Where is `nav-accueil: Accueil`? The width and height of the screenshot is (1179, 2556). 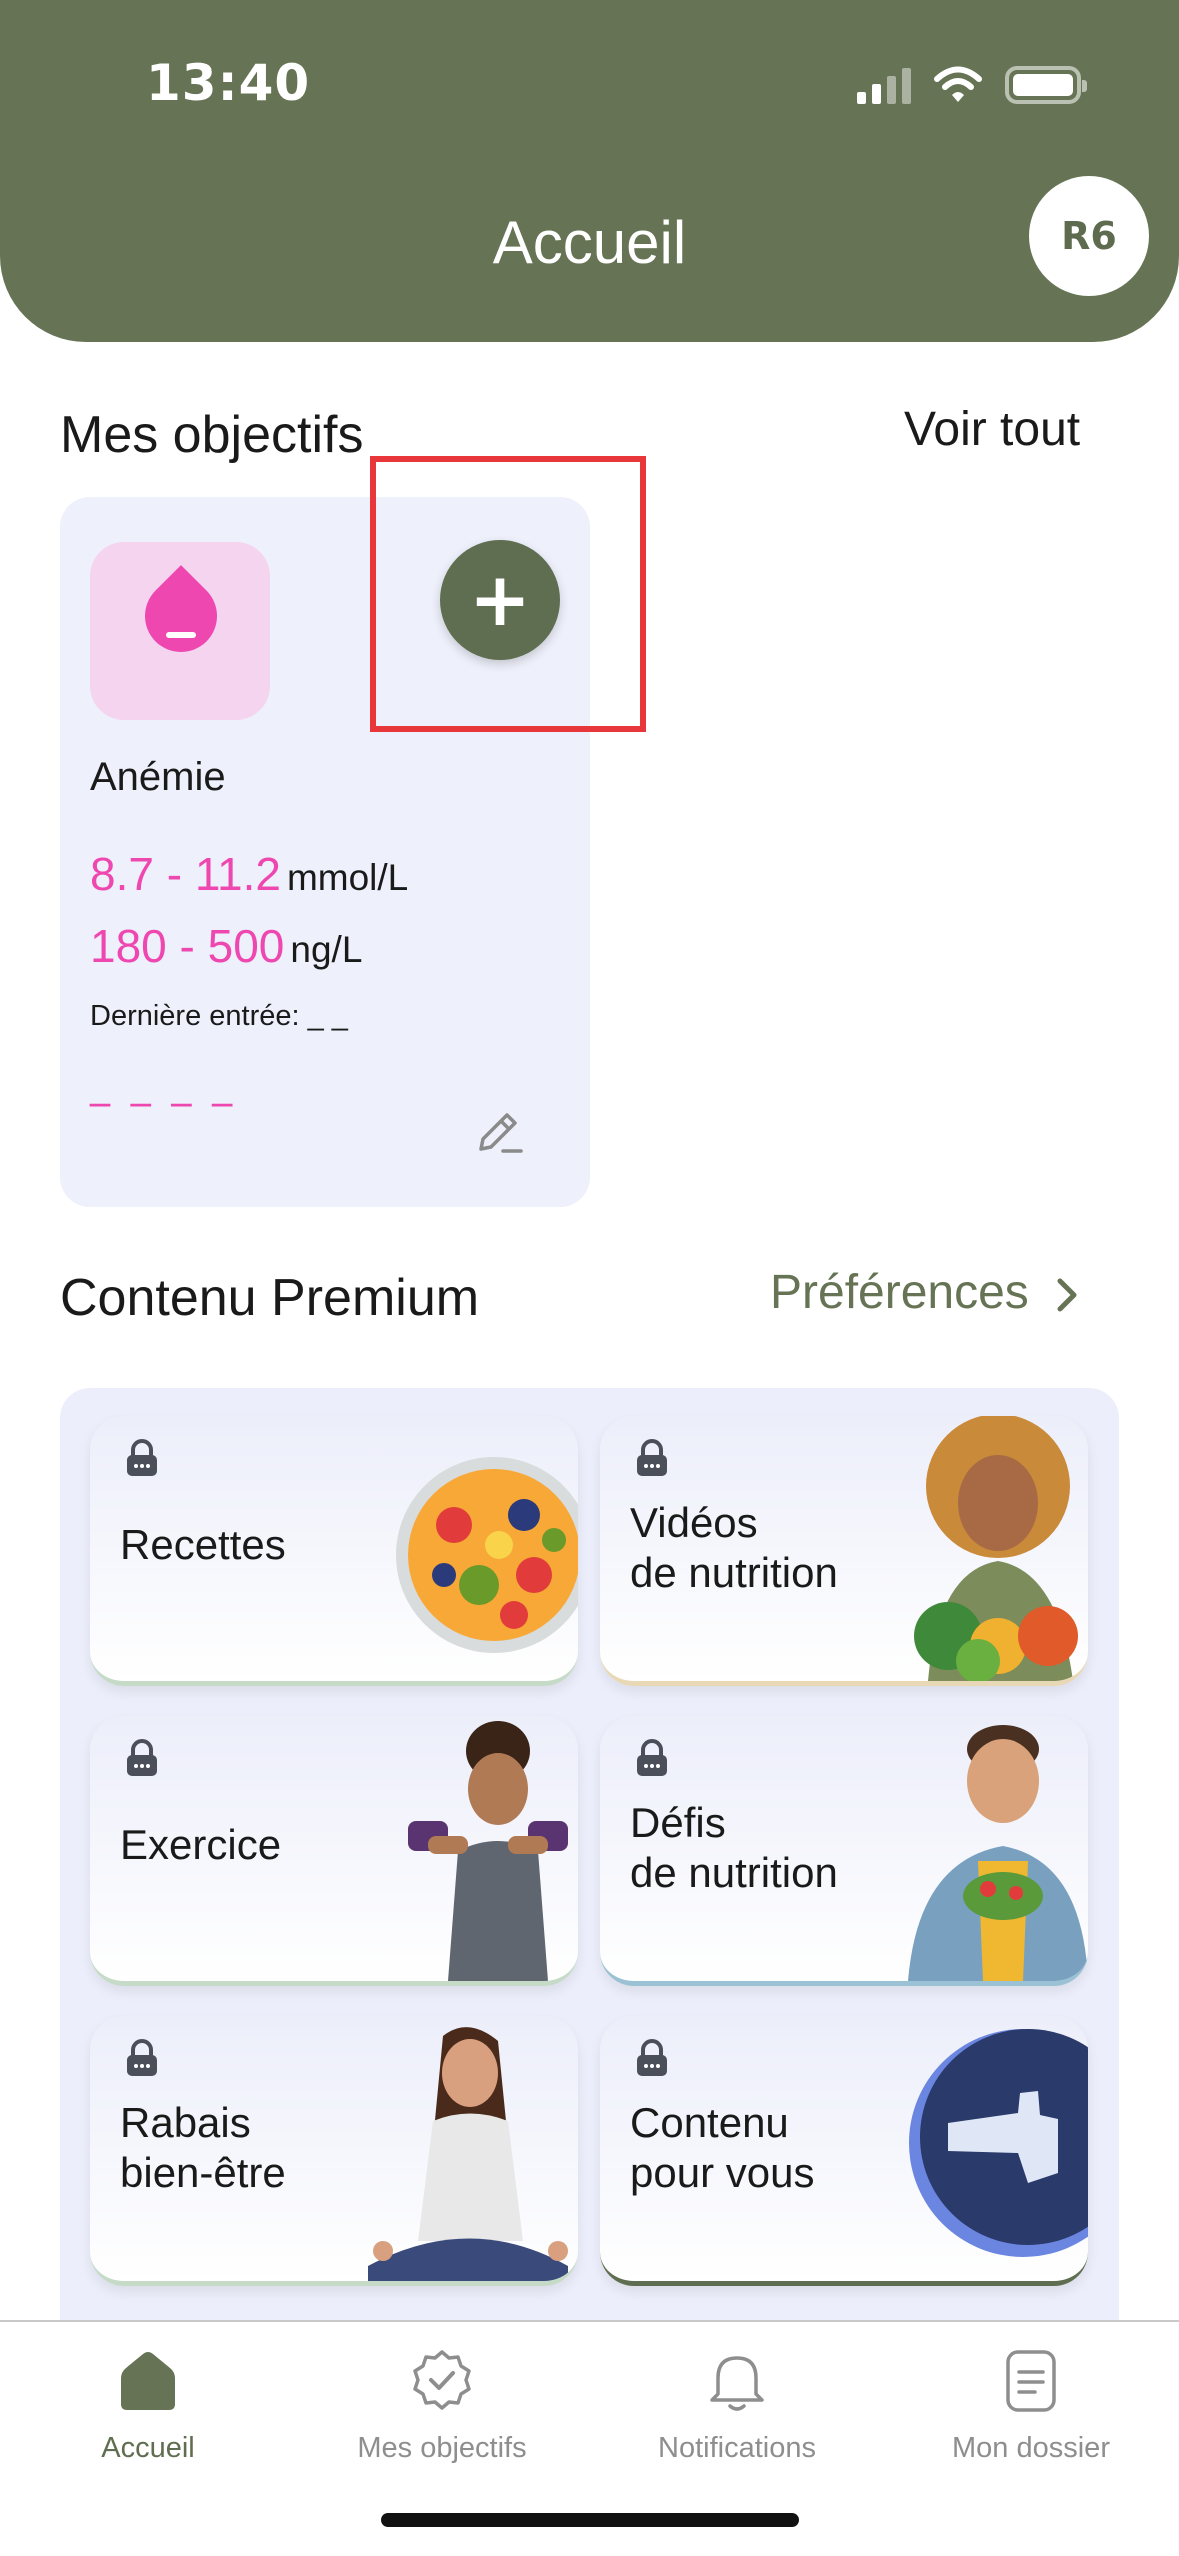 nav-accueil: Accueil is located at coordinates (148, 2406).